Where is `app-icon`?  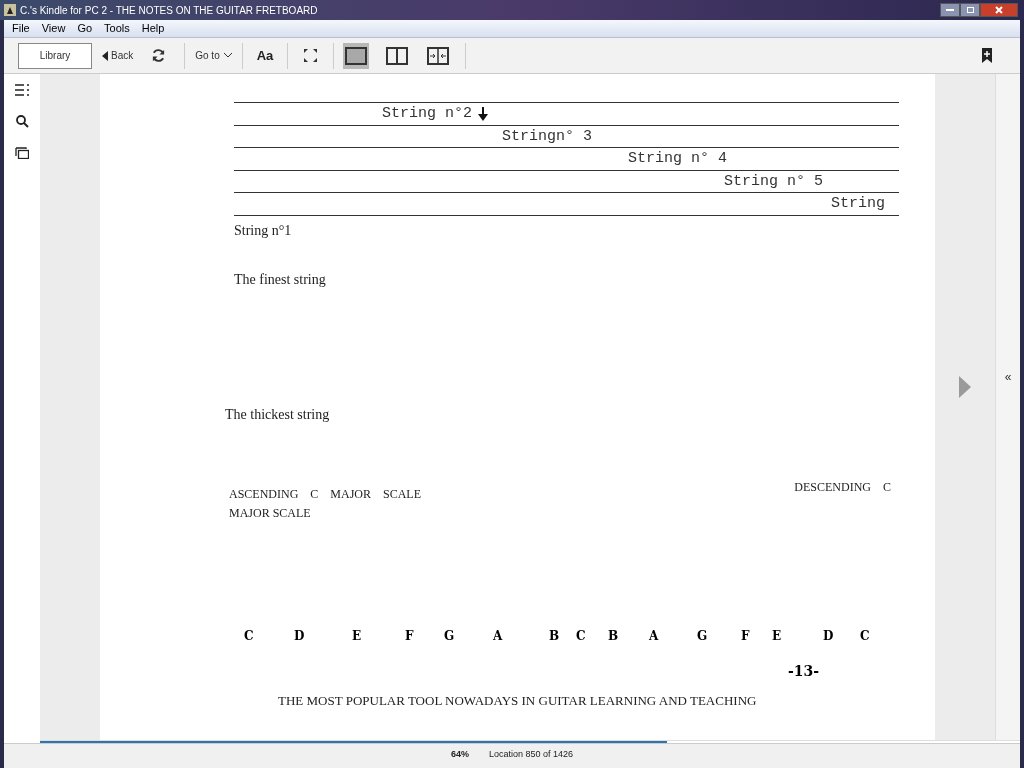 app-icon is located at coordinates (10, 10).